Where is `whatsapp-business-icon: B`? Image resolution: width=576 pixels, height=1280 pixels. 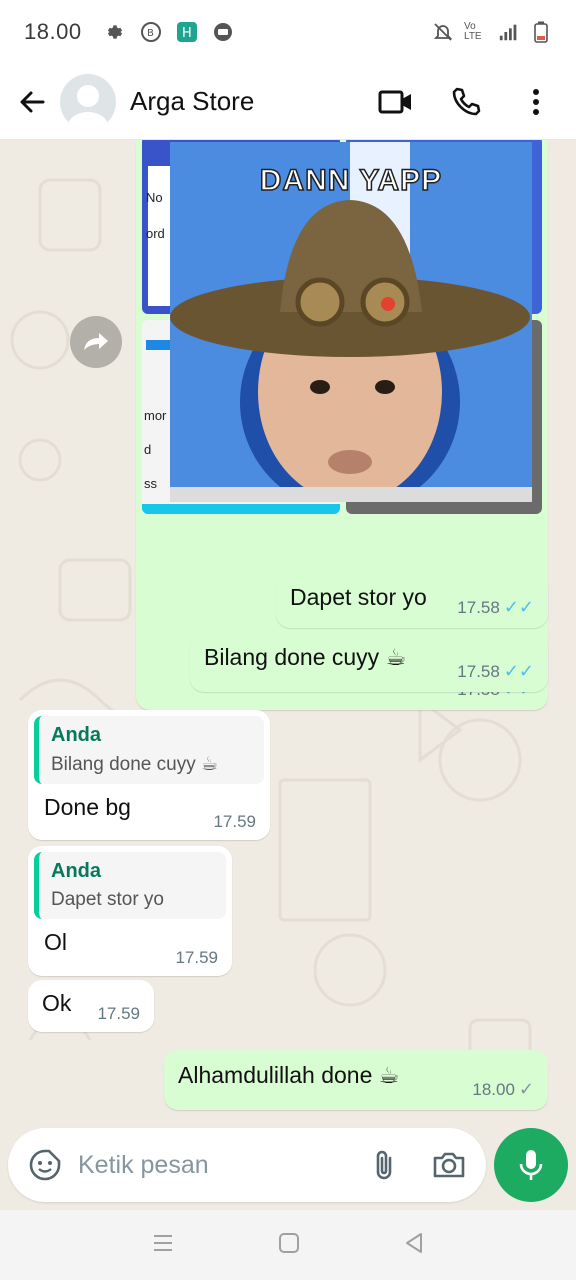
whatsapp-business-icon: B is located at coordinates (151, 32).